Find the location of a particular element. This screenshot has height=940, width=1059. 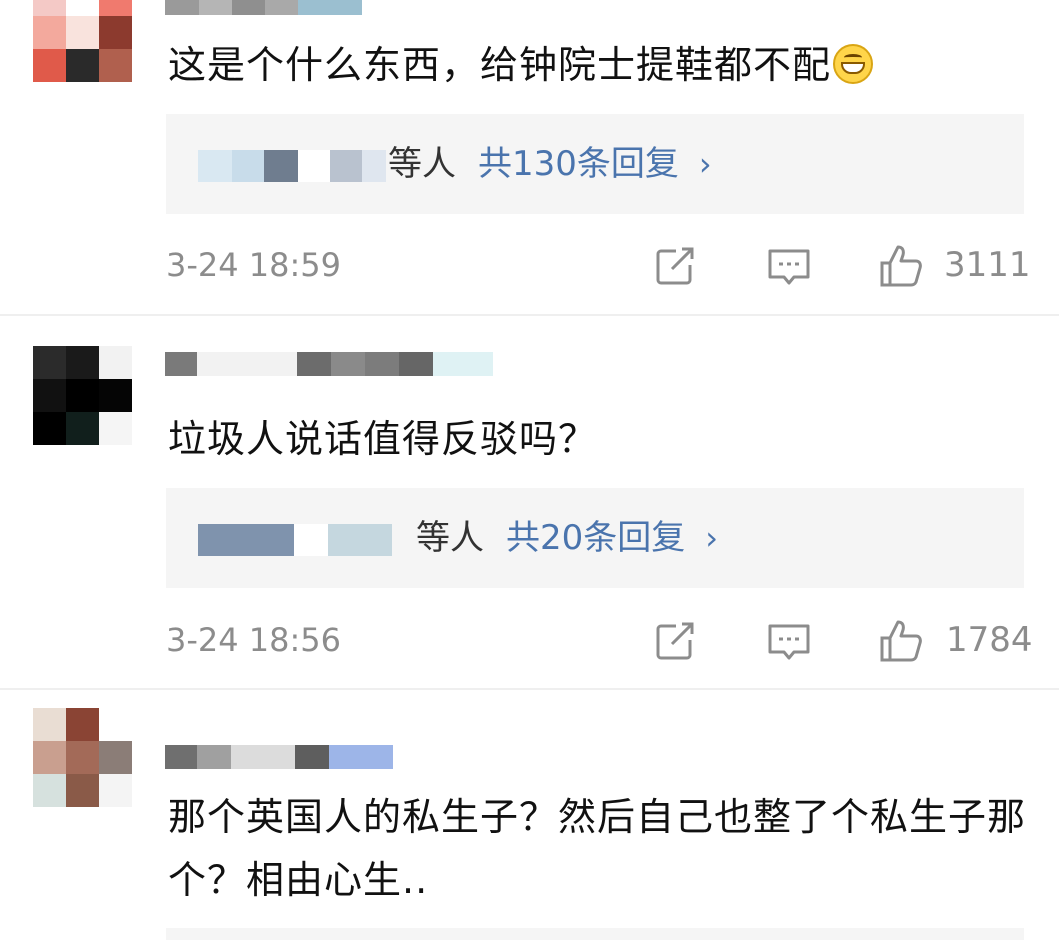

replies-preview: 等人 共130条回复 › is located at coordinates (595, 164).